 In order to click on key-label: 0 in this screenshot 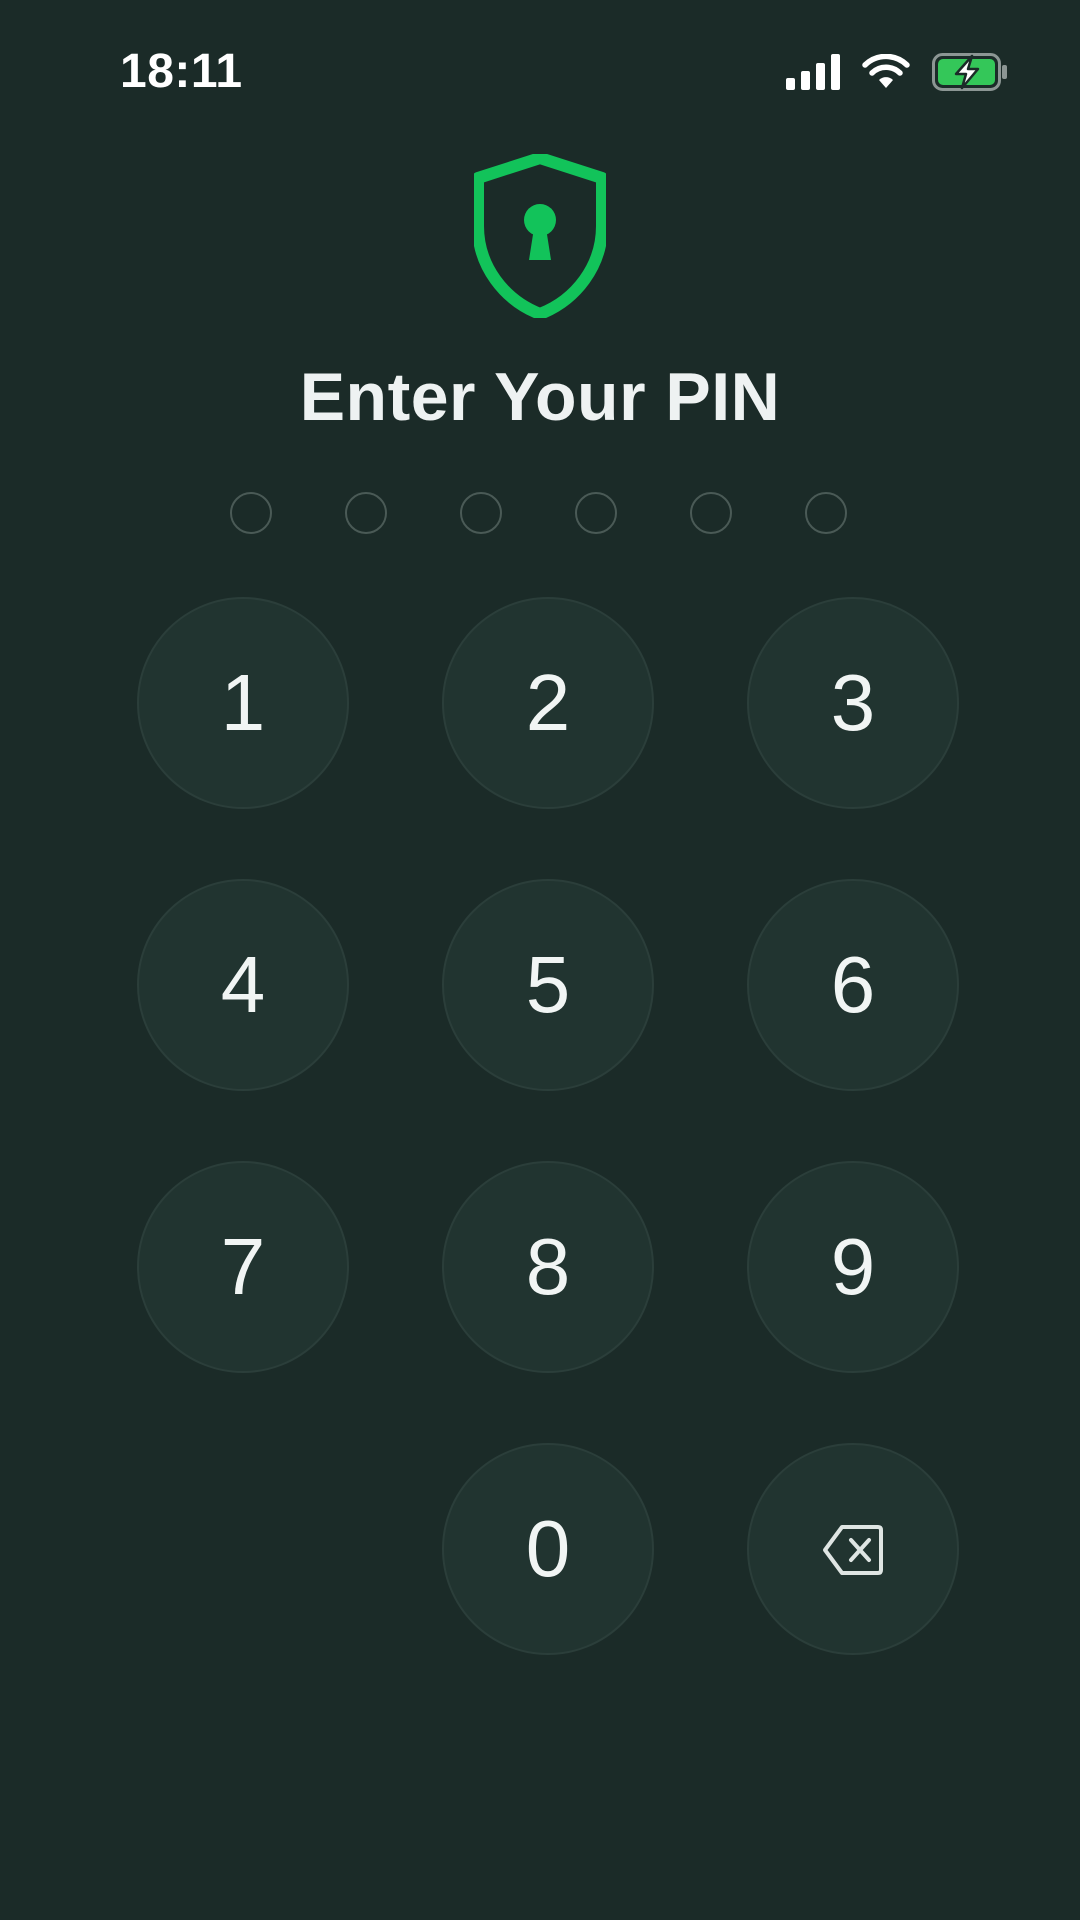, I will do `click(548, 1548)`.